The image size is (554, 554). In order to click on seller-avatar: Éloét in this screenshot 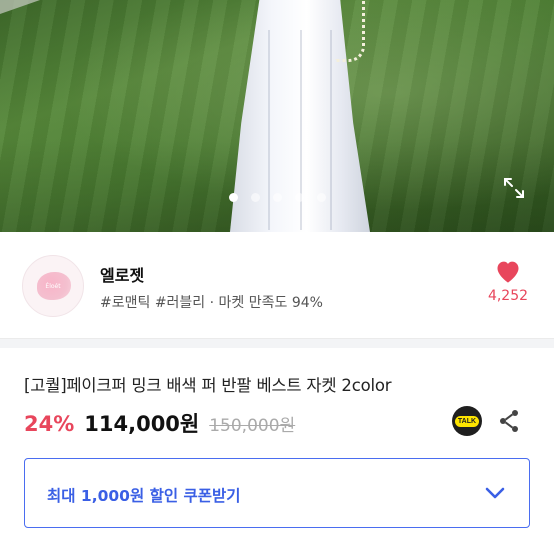, I will do `click(53, 286)`.